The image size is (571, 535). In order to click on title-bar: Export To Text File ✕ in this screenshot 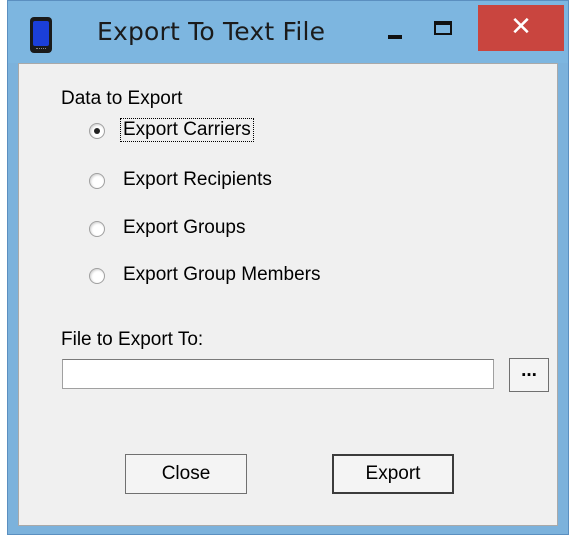, I will do `click(288, 32)`.